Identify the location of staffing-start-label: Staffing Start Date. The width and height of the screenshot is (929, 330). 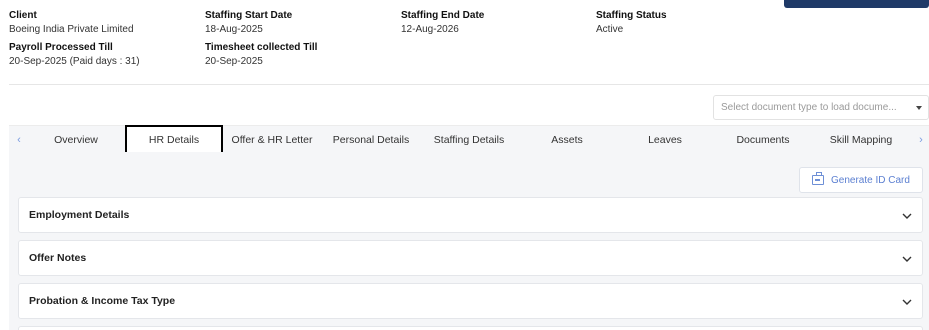
(249, 15).